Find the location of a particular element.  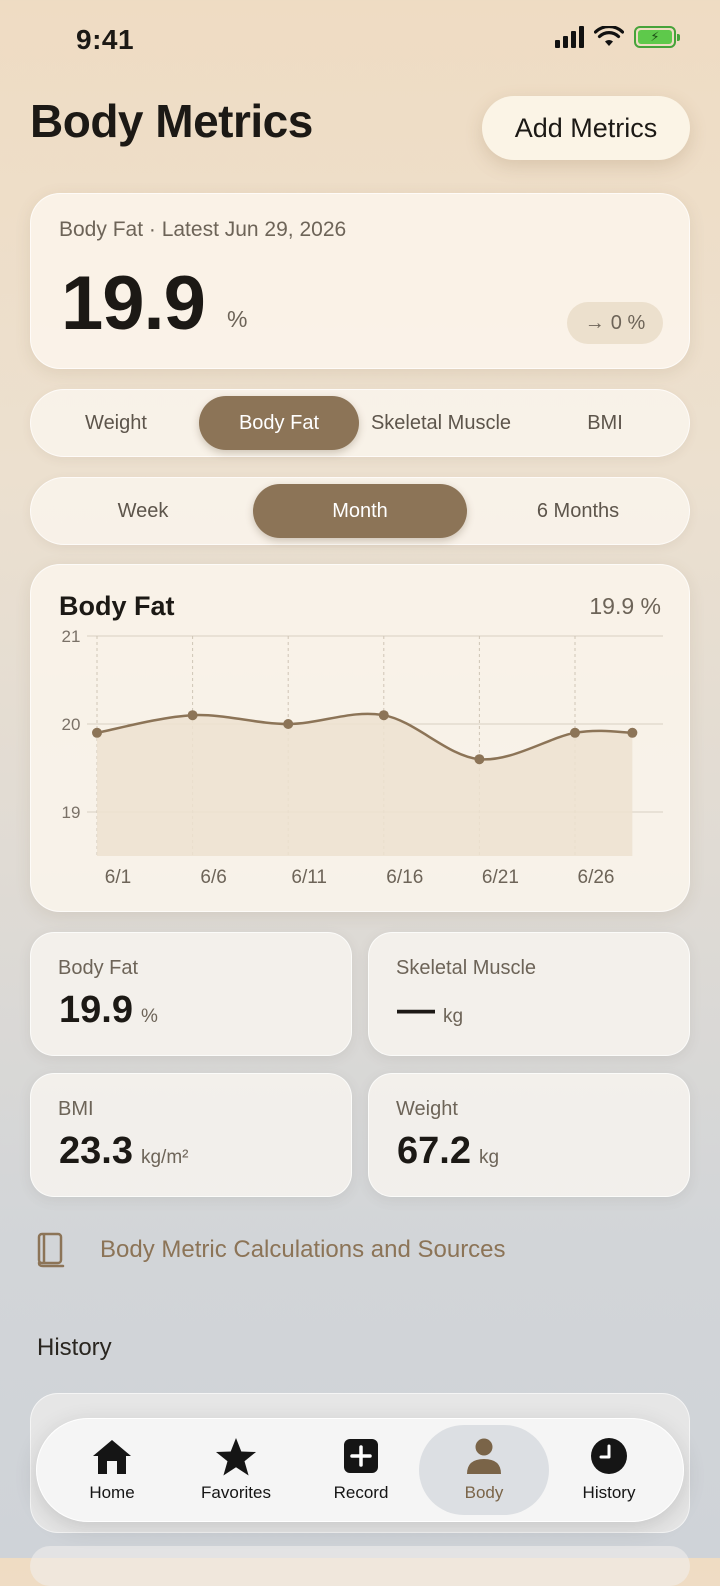

tabbar-record: Record is located at coordinates (361, 1470).